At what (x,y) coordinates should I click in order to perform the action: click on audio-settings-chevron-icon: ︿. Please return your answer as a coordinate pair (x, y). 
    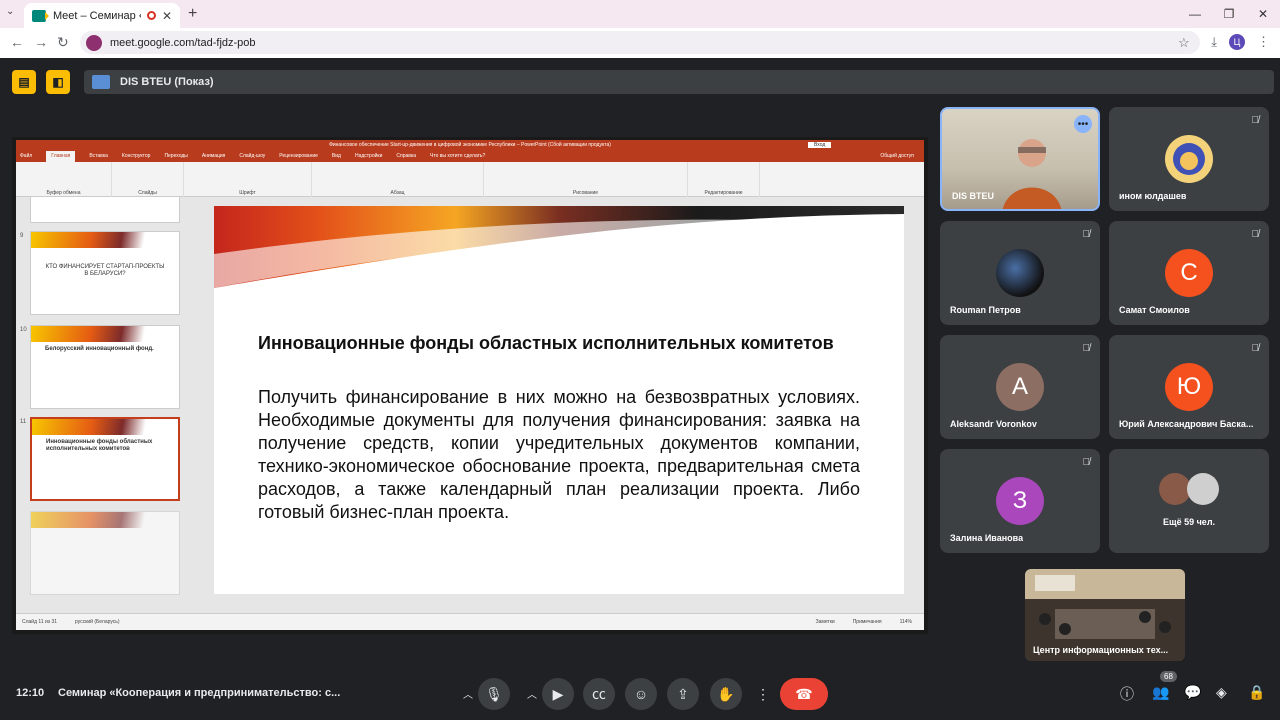
    Looking at the image, I should click on (468, 693).